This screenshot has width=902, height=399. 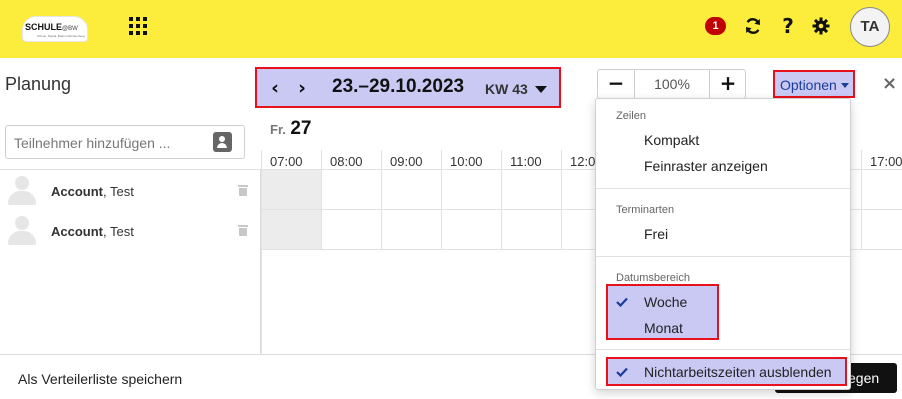 I want to click on page-title: Planung, so click(x=38, y=84).